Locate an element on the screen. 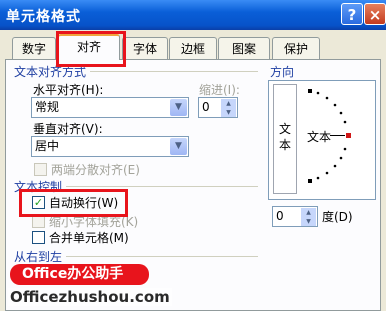  watermark-site: Officezhushou.com is located at coordinates (90, 297).